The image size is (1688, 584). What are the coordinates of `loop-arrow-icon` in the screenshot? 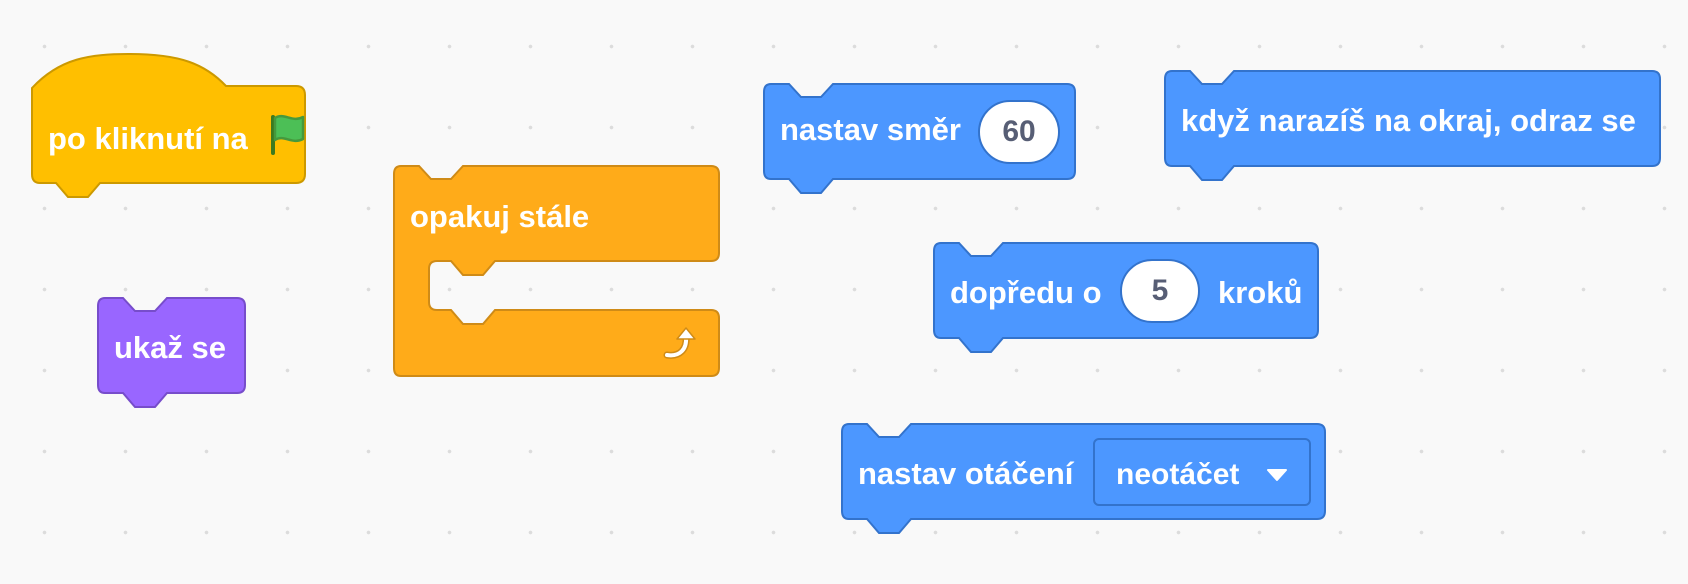 It's located at (679, 343).